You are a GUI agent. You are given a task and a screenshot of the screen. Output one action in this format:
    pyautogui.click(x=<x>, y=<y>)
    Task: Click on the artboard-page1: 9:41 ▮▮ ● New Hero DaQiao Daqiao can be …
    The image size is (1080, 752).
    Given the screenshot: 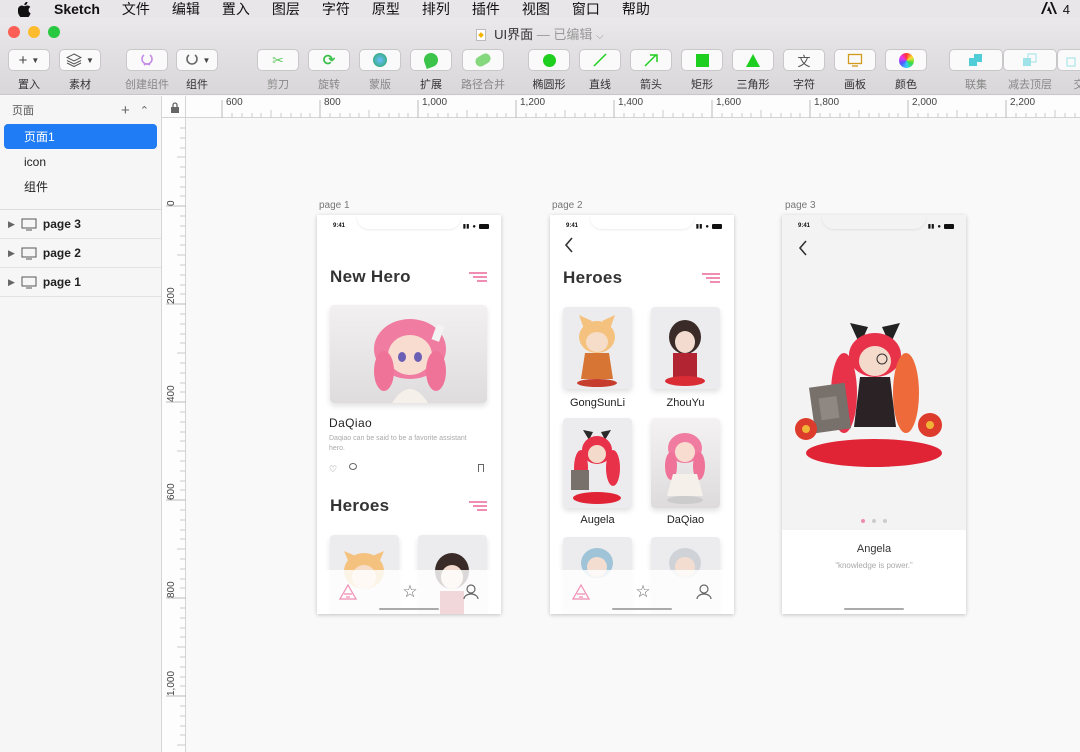 What is the action you would take?
    pyautogui.click(x=409, y=414)
    